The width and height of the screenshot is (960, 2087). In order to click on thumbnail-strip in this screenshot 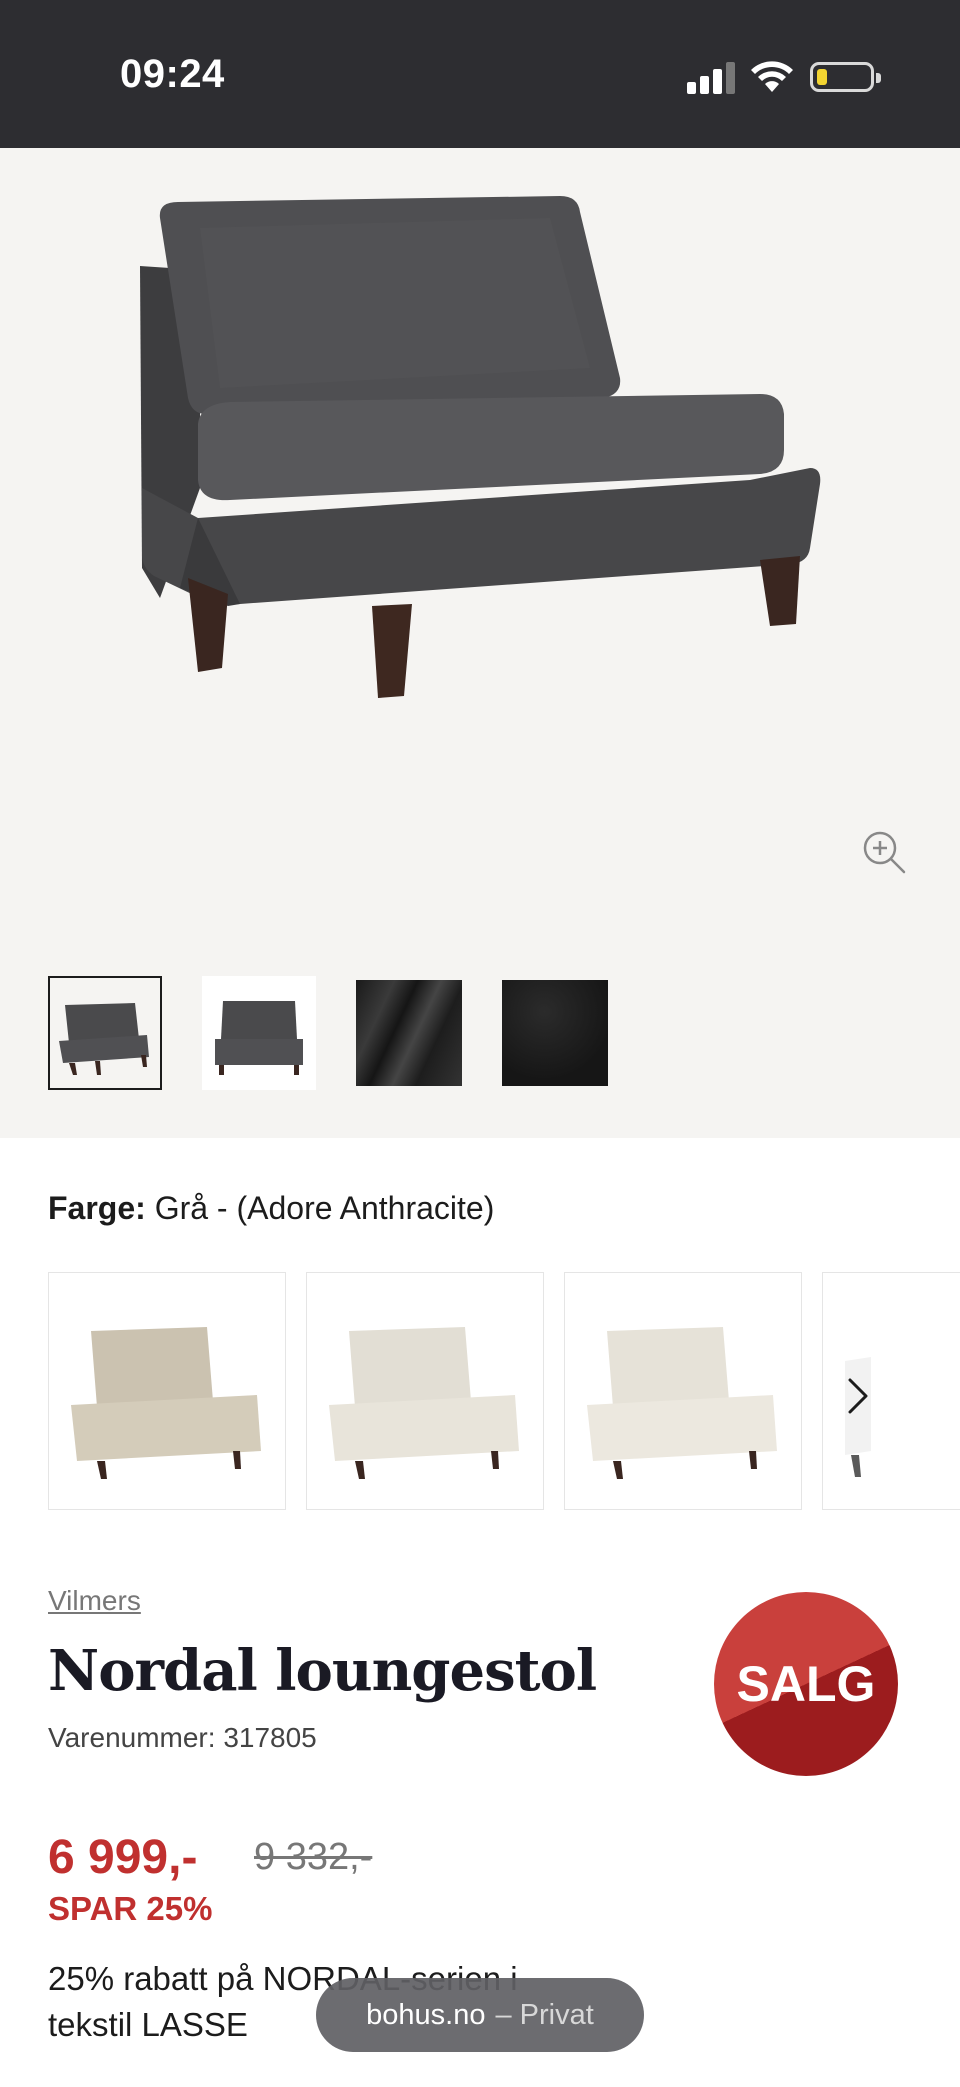, I will do `click(328, 1033)`.